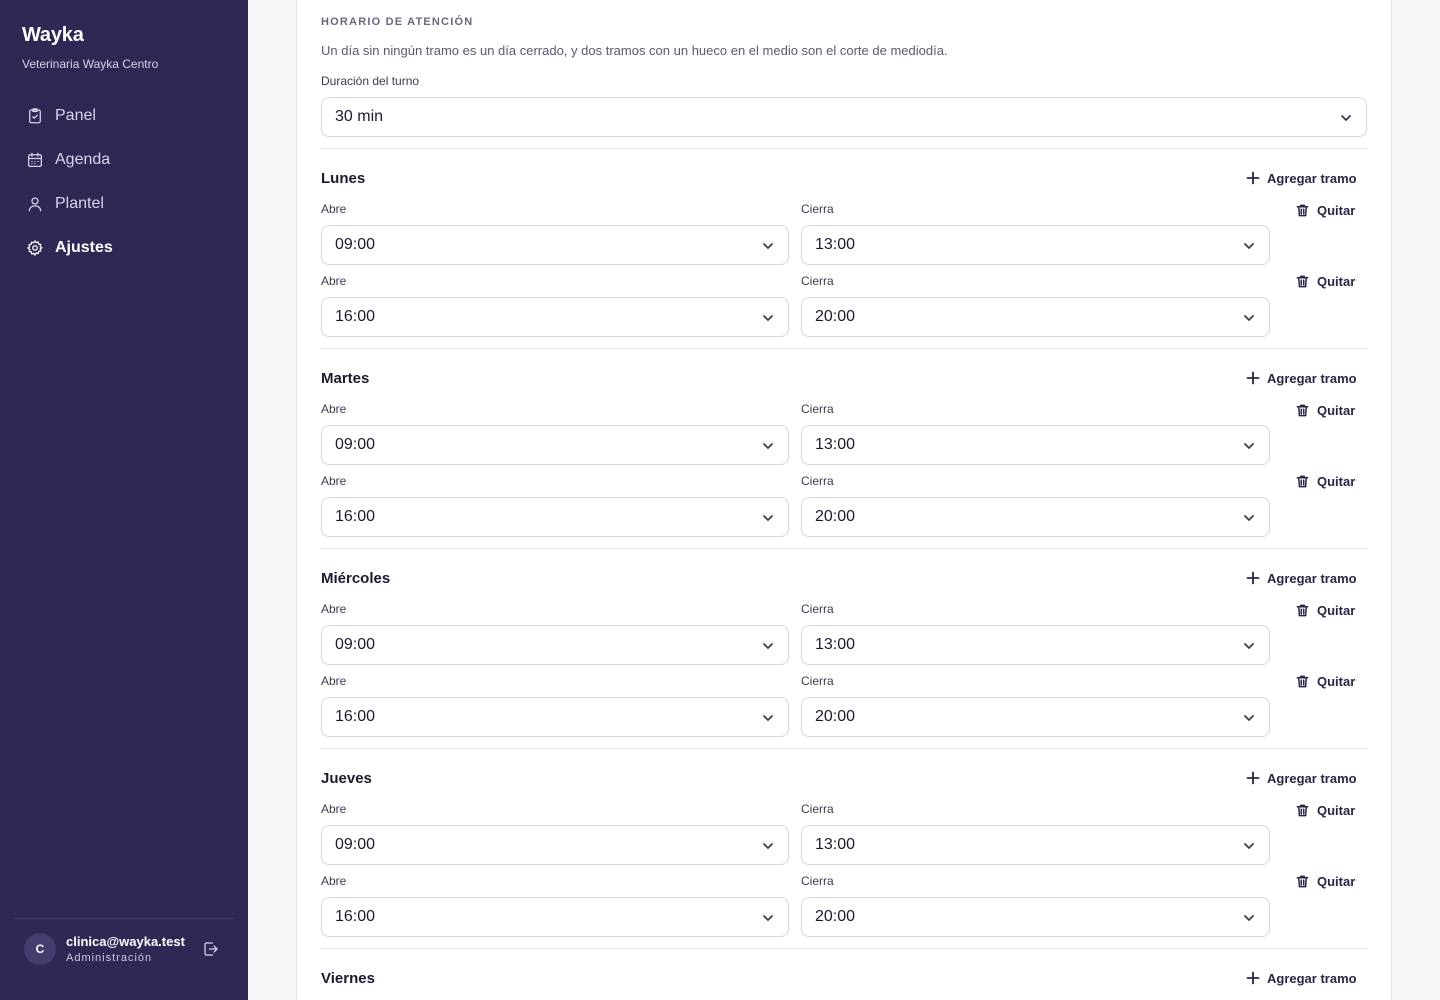  Describe the element at coordinates (35, 248) in the screenshot. I see `gear-icon` at that location.